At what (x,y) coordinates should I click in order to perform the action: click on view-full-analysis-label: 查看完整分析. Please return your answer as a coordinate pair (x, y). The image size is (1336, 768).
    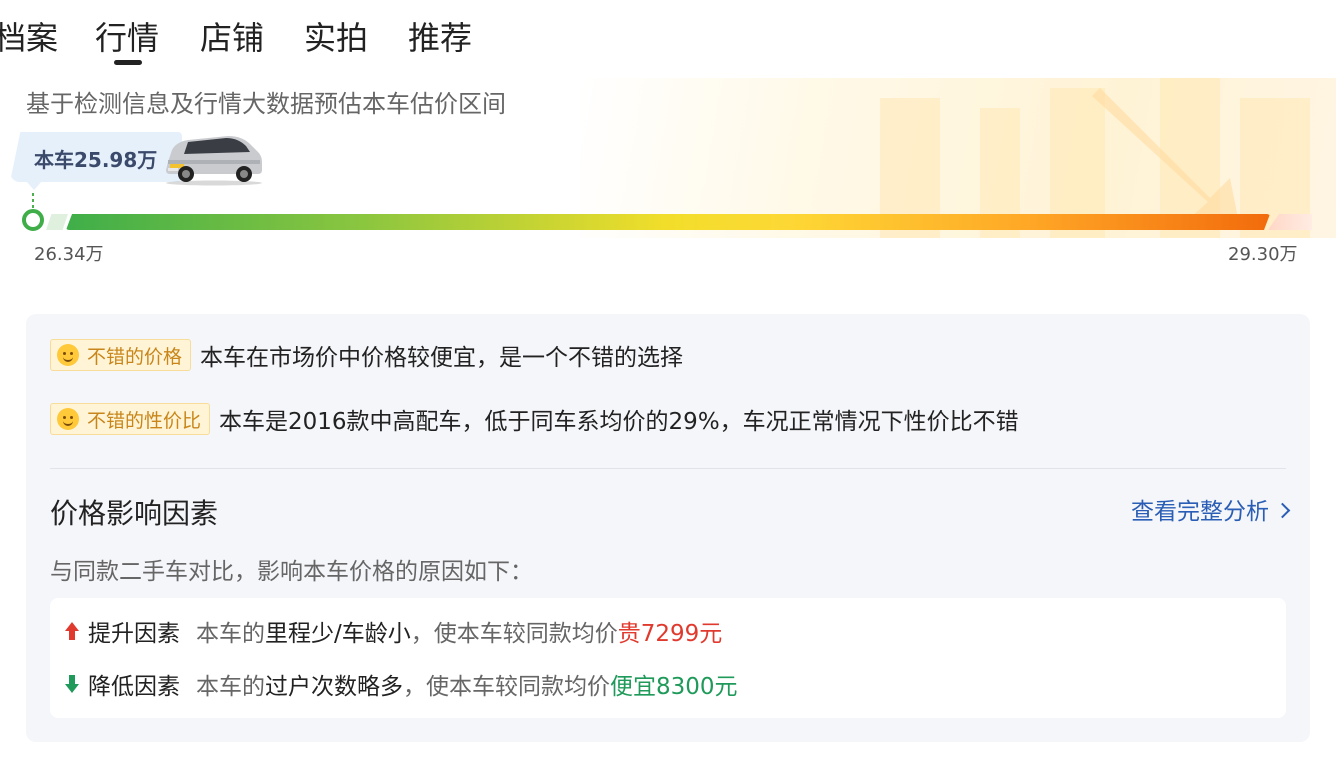
    Looking at the image, I should click on (1200, 512).